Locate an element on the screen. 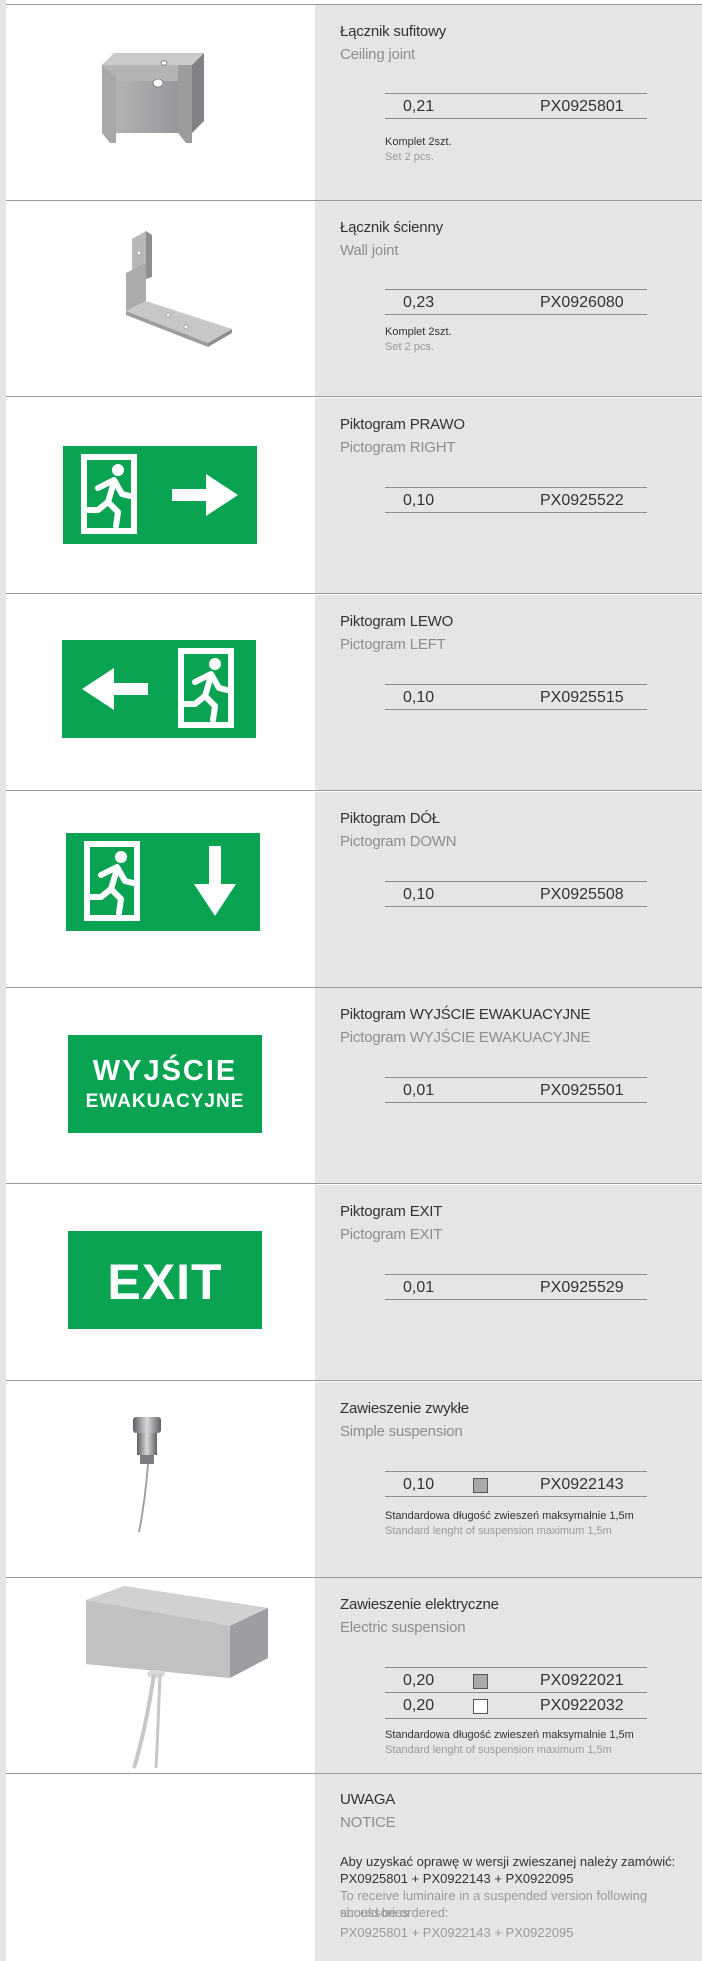 This screenshot has height=1961, width=702. product-name-pl: Piktogram PRAWO is located at coordinates (402, 424).